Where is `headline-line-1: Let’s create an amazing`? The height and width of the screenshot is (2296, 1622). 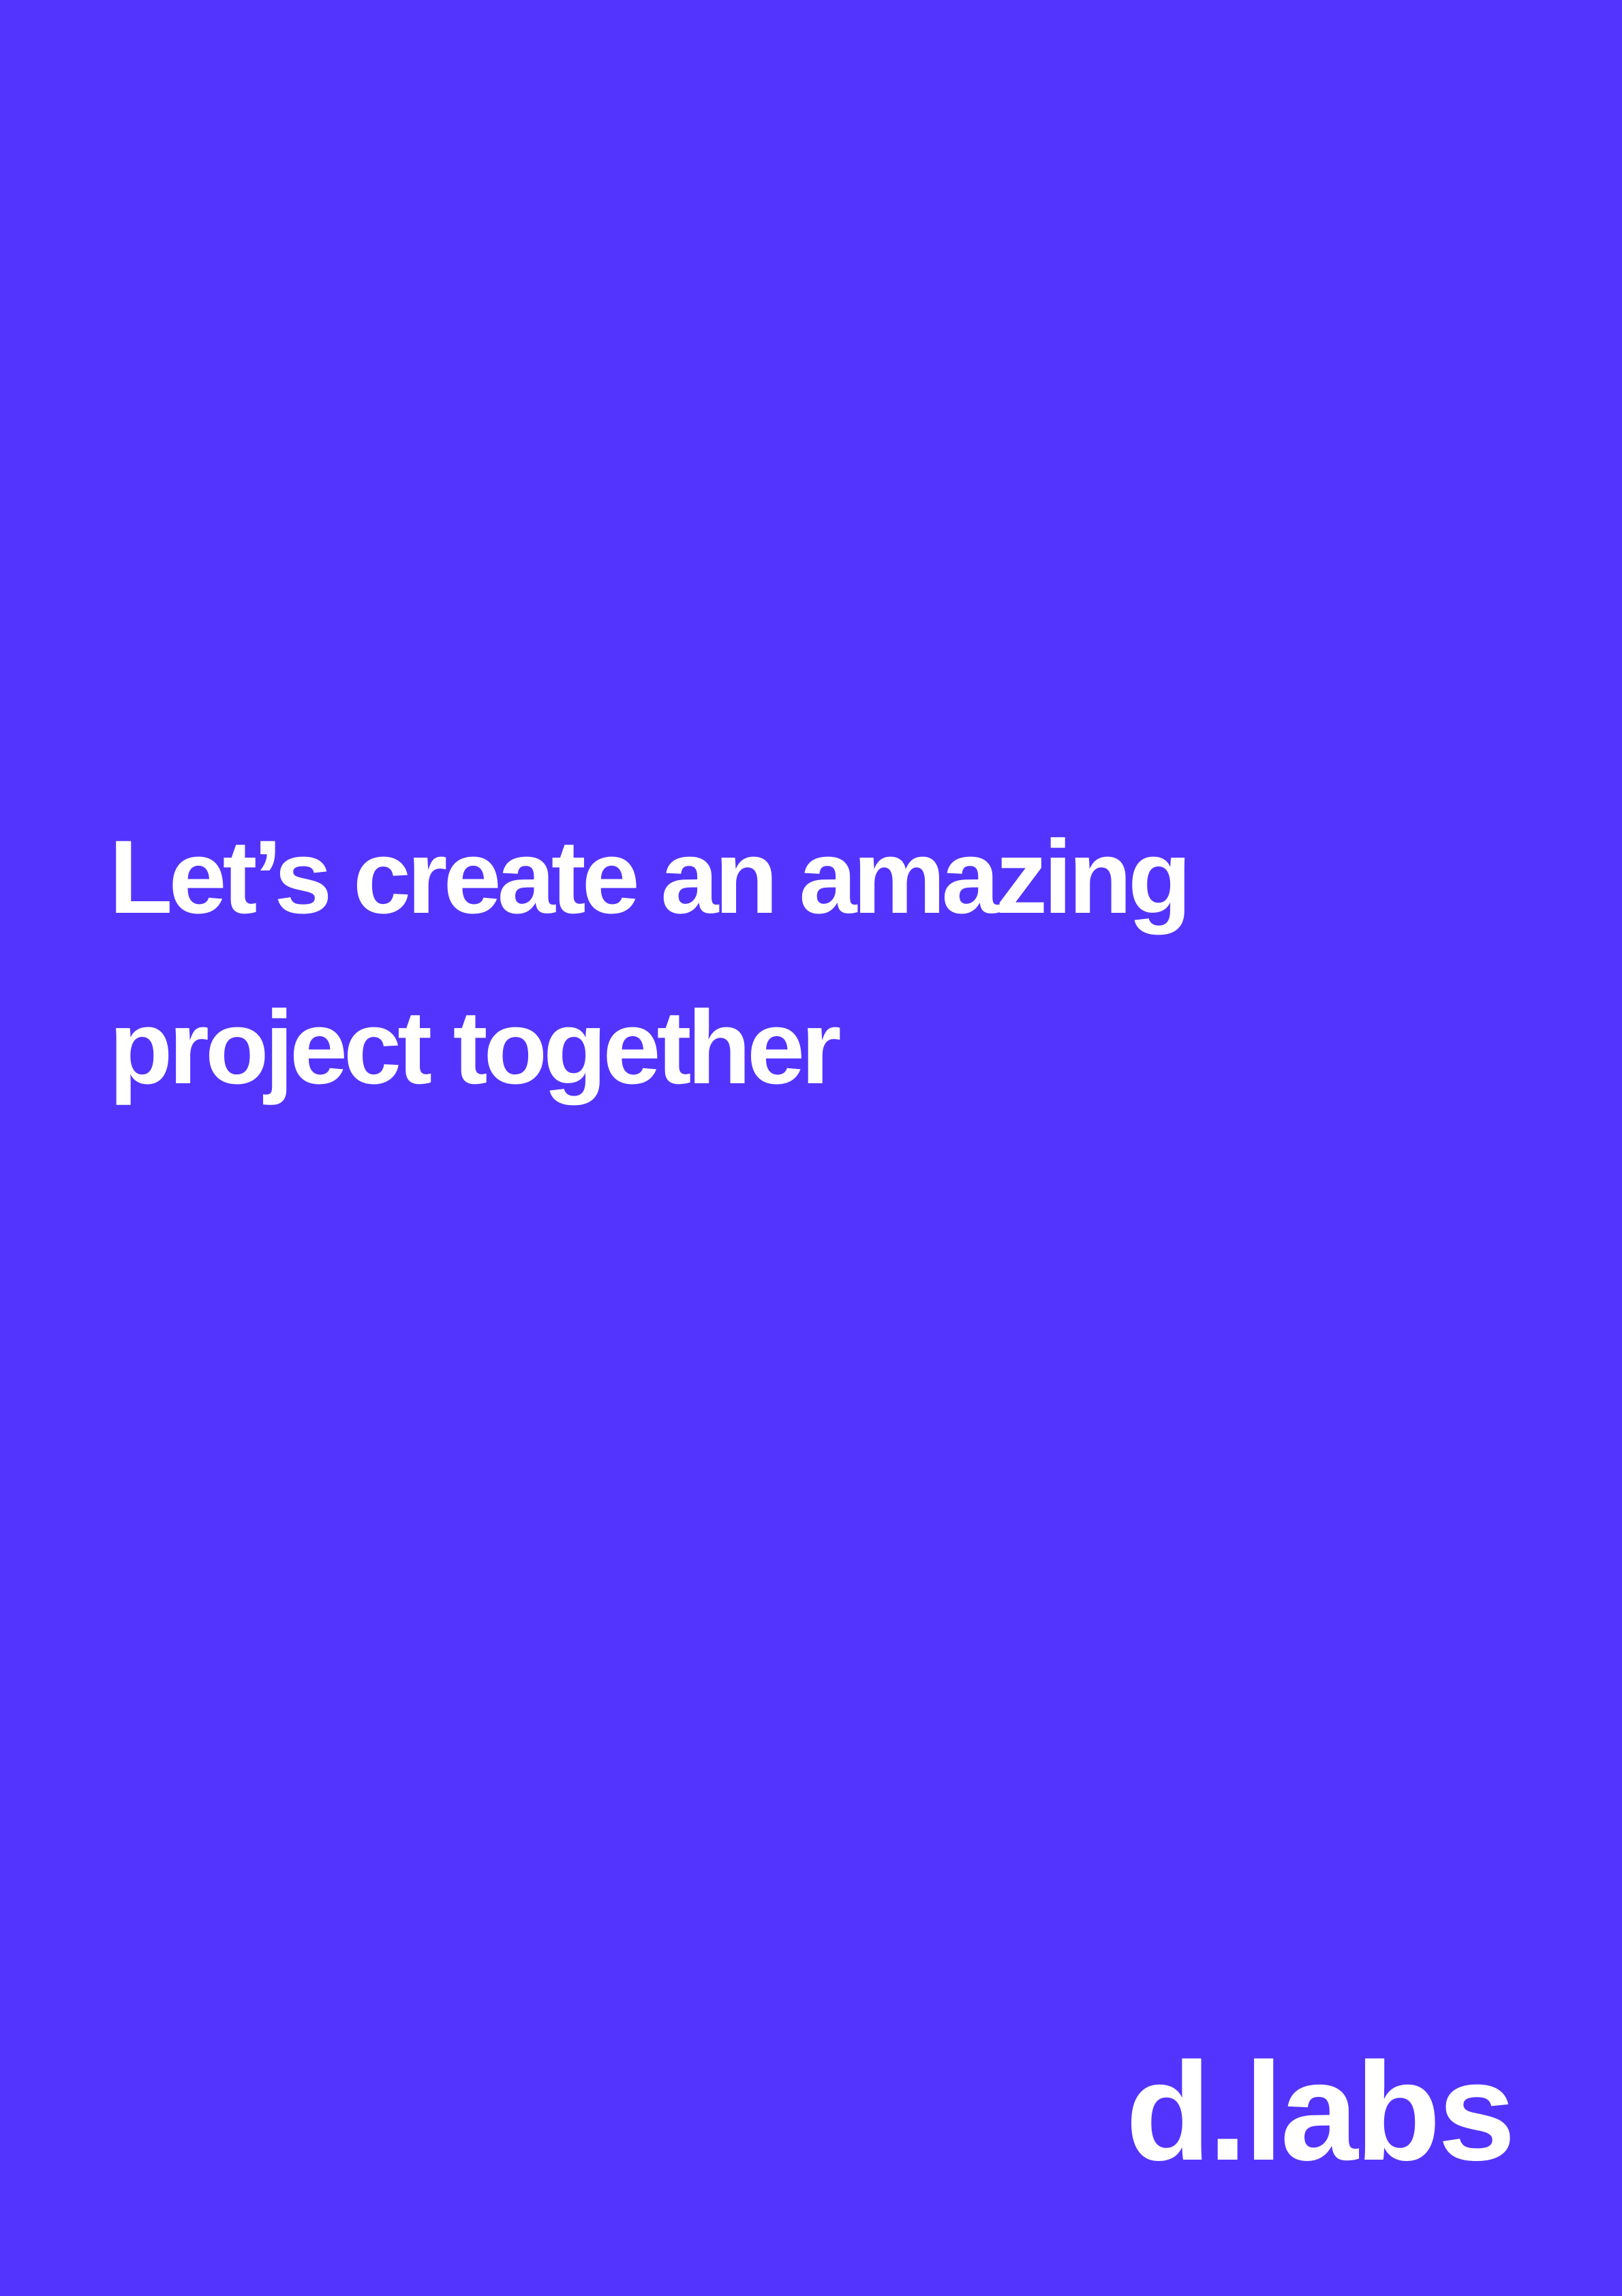 headline-line-1: Let’s create an amazing is located at coordinates (650, 877).